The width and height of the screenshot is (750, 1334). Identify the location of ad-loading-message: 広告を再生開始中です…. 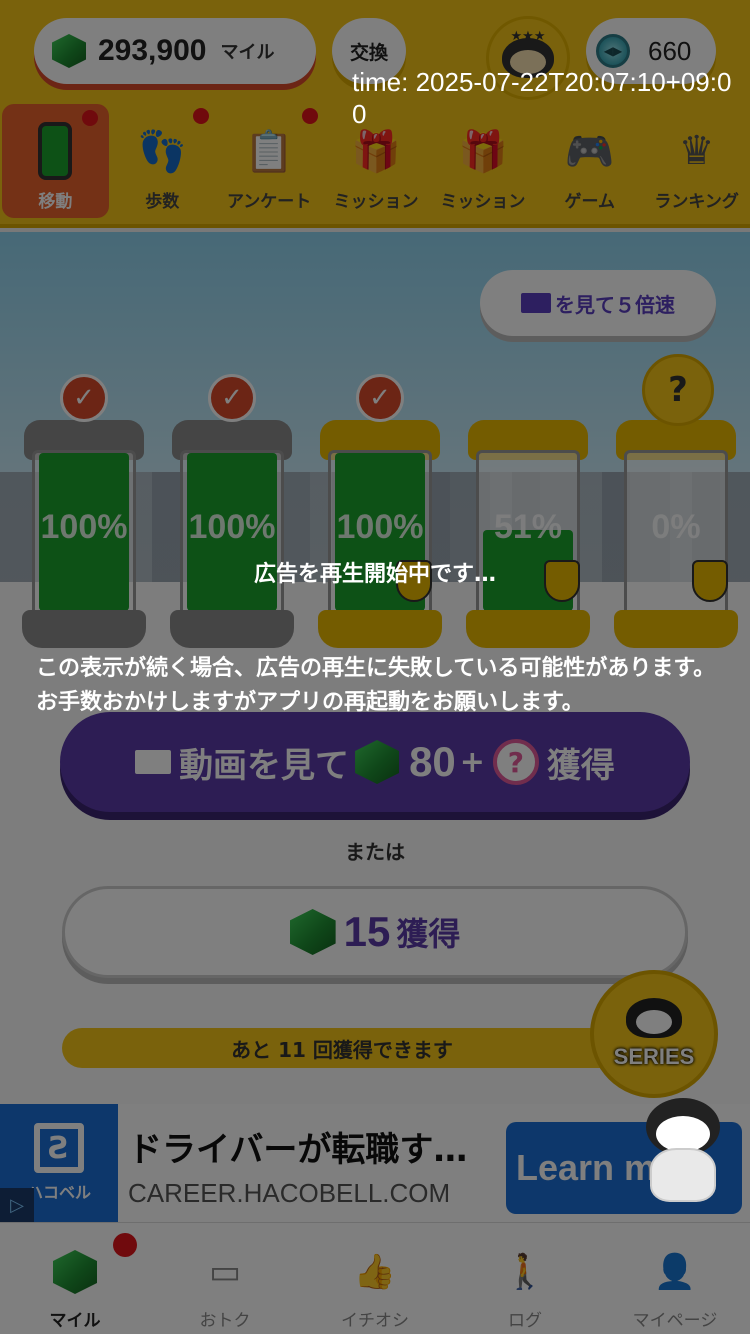
(374, 574).